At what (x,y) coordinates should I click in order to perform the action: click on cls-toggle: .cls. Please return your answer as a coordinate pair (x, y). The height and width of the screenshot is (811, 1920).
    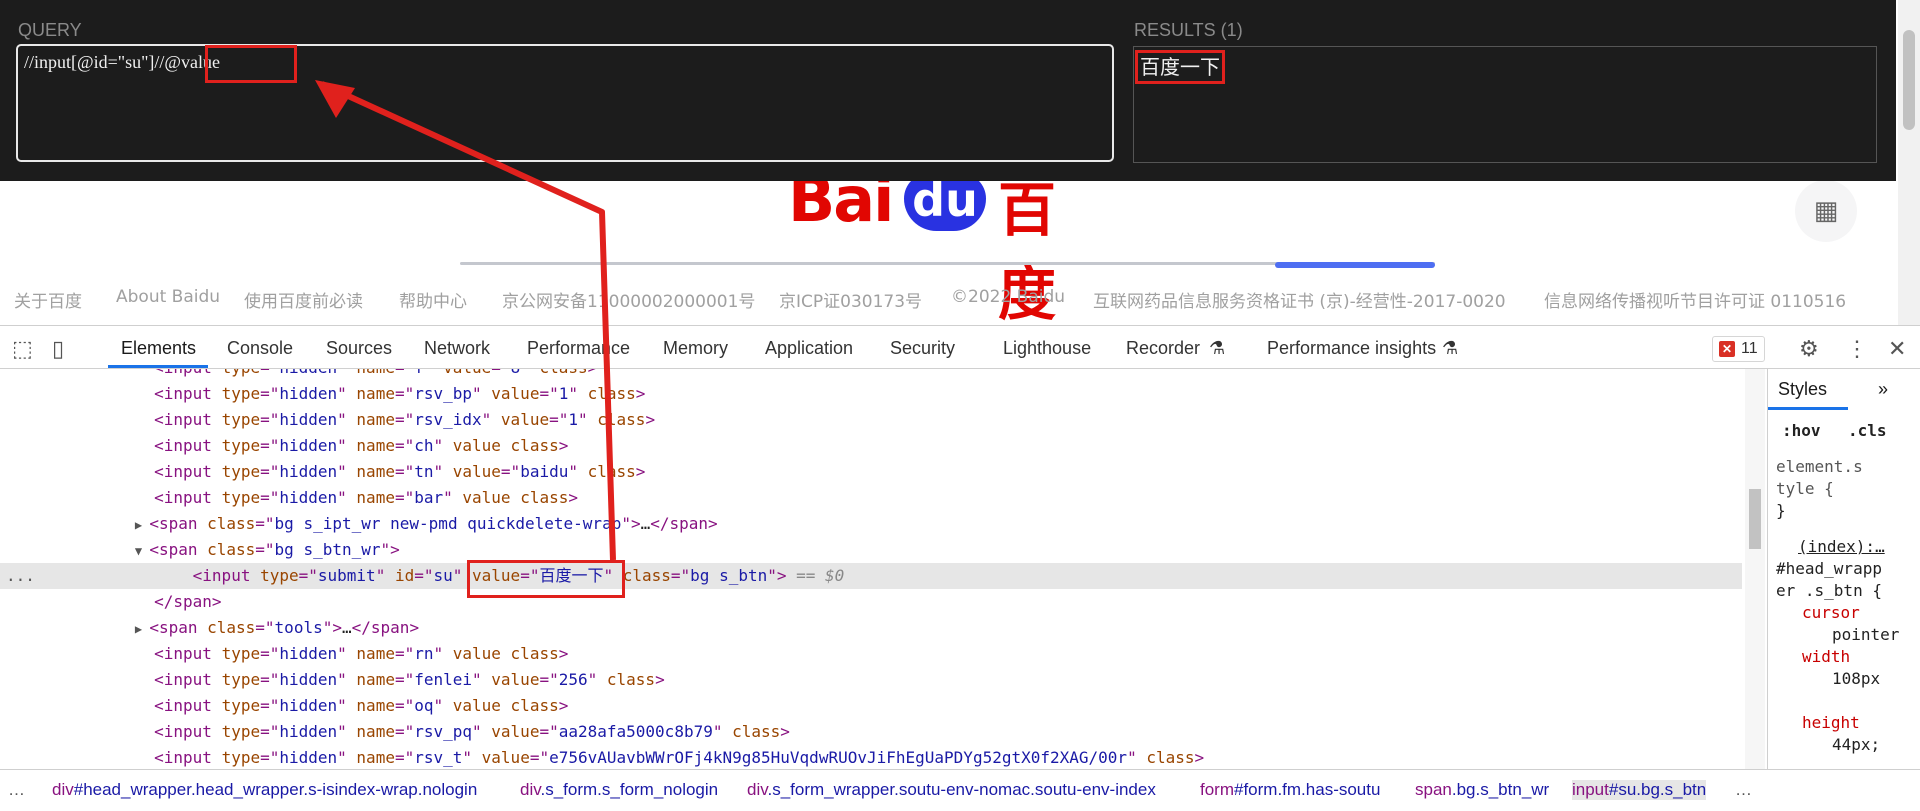
    Looking at the image, I should click on (1867, 430).